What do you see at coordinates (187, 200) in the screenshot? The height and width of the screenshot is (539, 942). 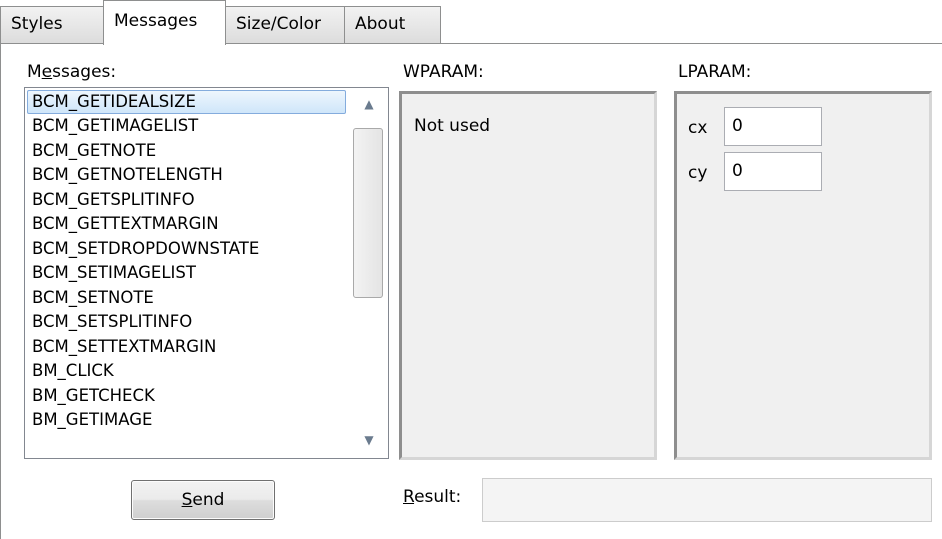 I see `list-item: BCM_GETSPLITINFO` at bounding box center [187, 200].